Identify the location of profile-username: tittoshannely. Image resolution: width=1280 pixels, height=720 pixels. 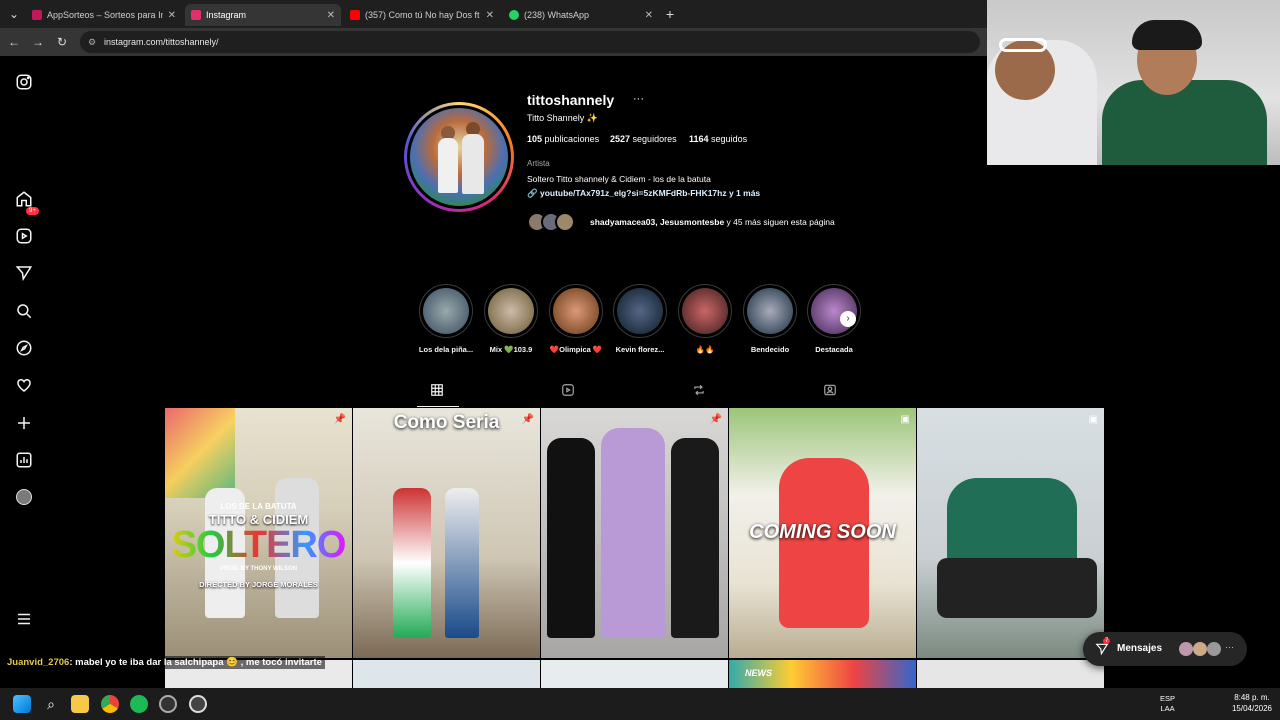
(571, 100).